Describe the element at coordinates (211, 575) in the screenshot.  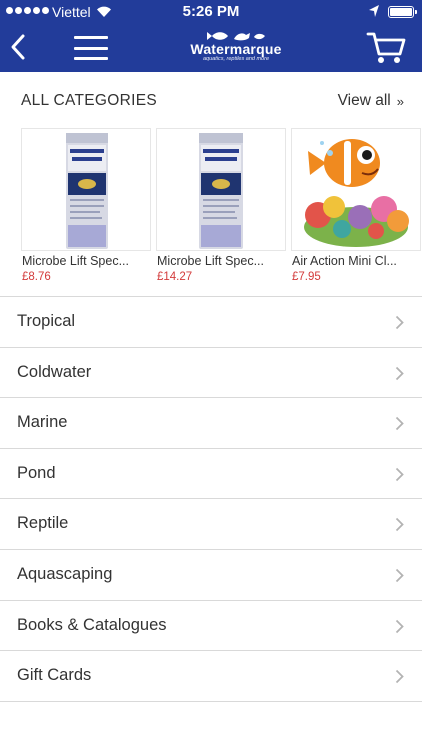
I see `category-item-aquascaping: Aquascaping` at that location.